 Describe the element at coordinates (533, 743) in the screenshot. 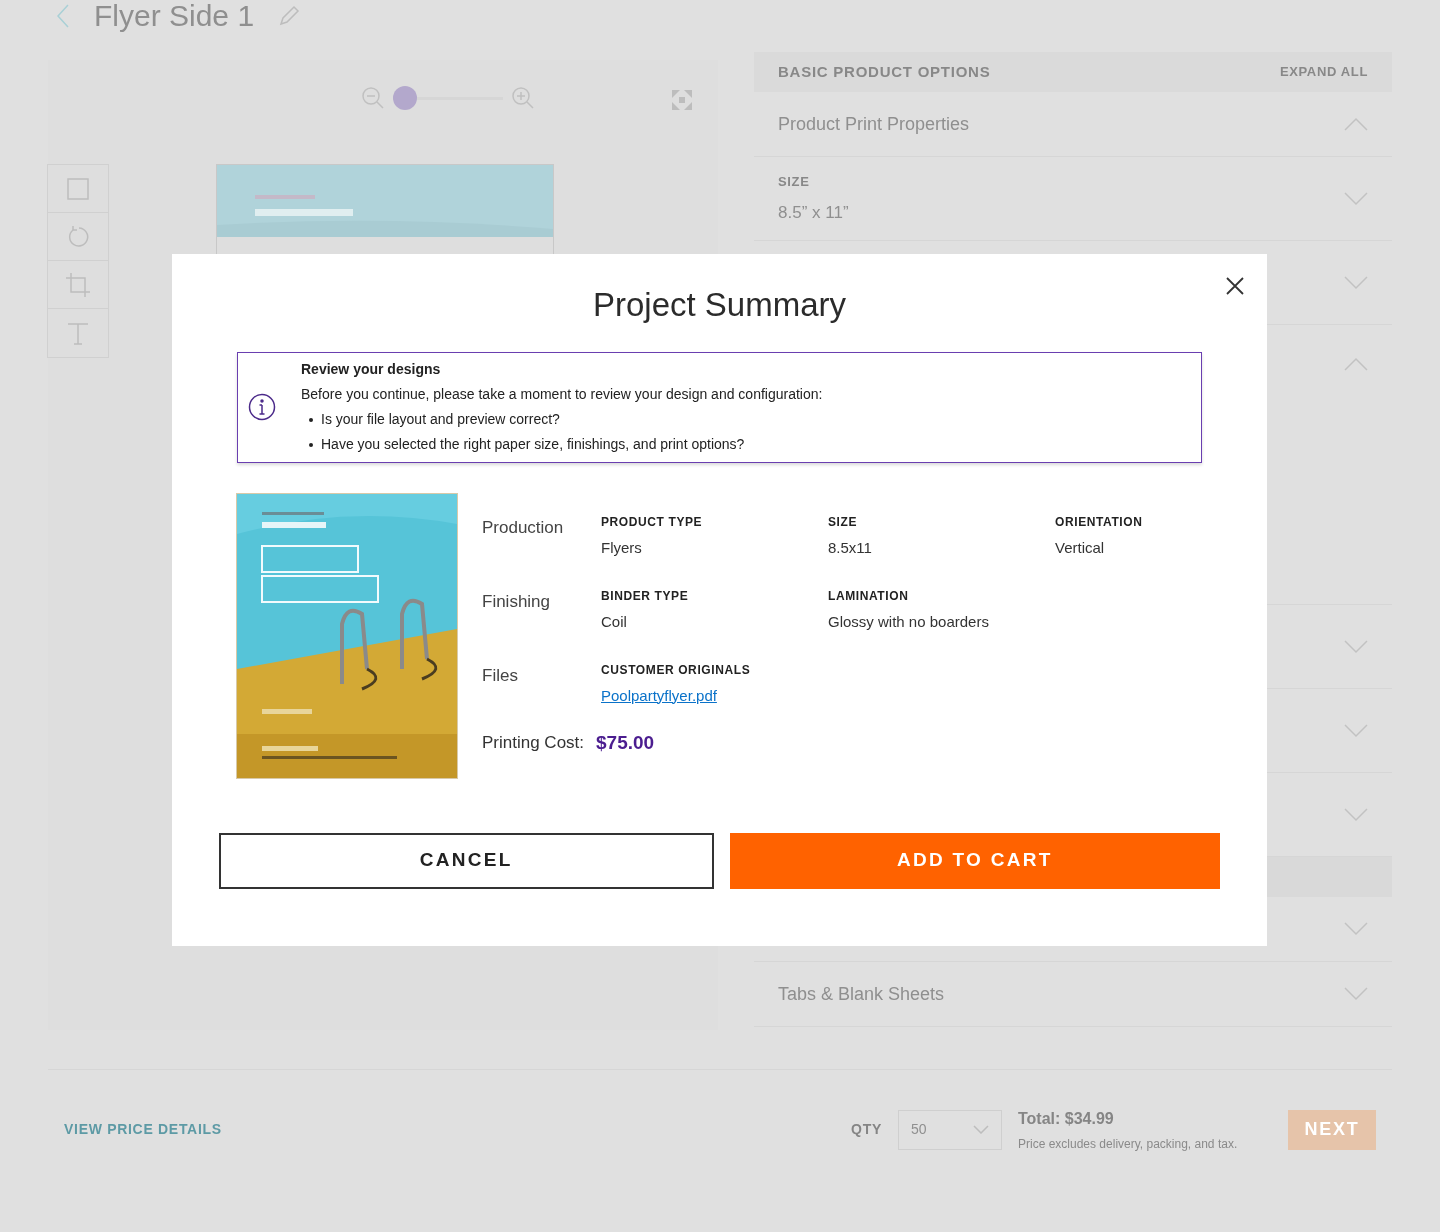

I see `cost-label: Printing Cost:` at that location.